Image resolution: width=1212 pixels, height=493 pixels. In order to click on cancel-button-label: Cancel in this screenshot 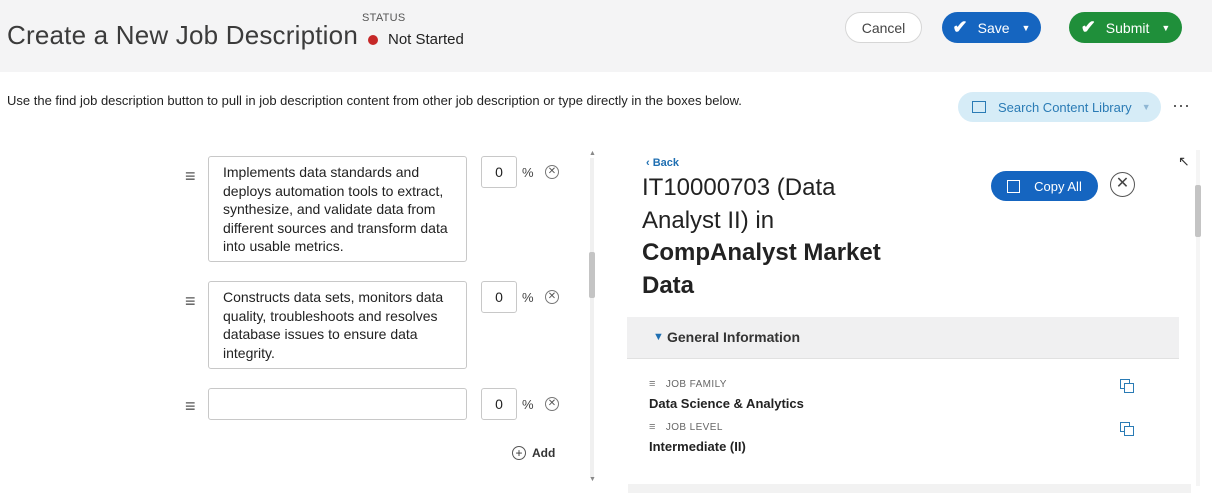, I will do `click(883, 27)`.